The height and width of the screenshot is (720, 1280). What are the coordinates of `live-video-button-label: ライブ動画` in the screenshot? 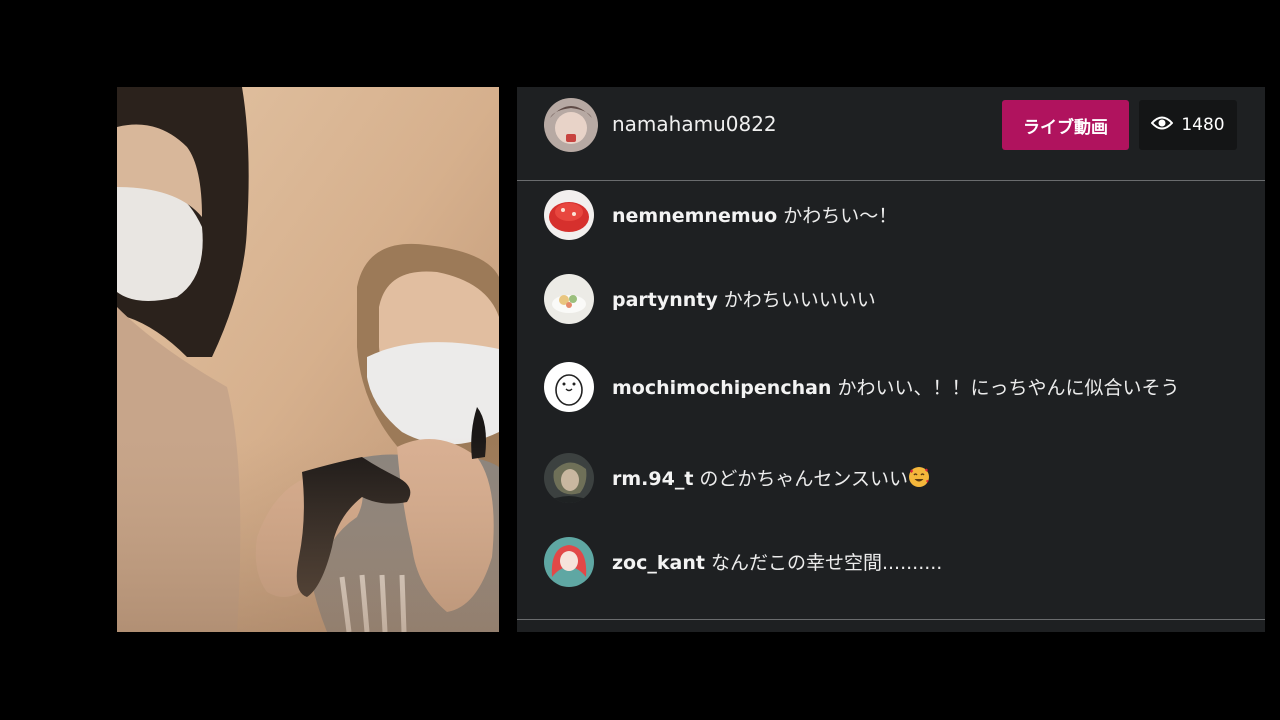 It's located at (1065, 127).